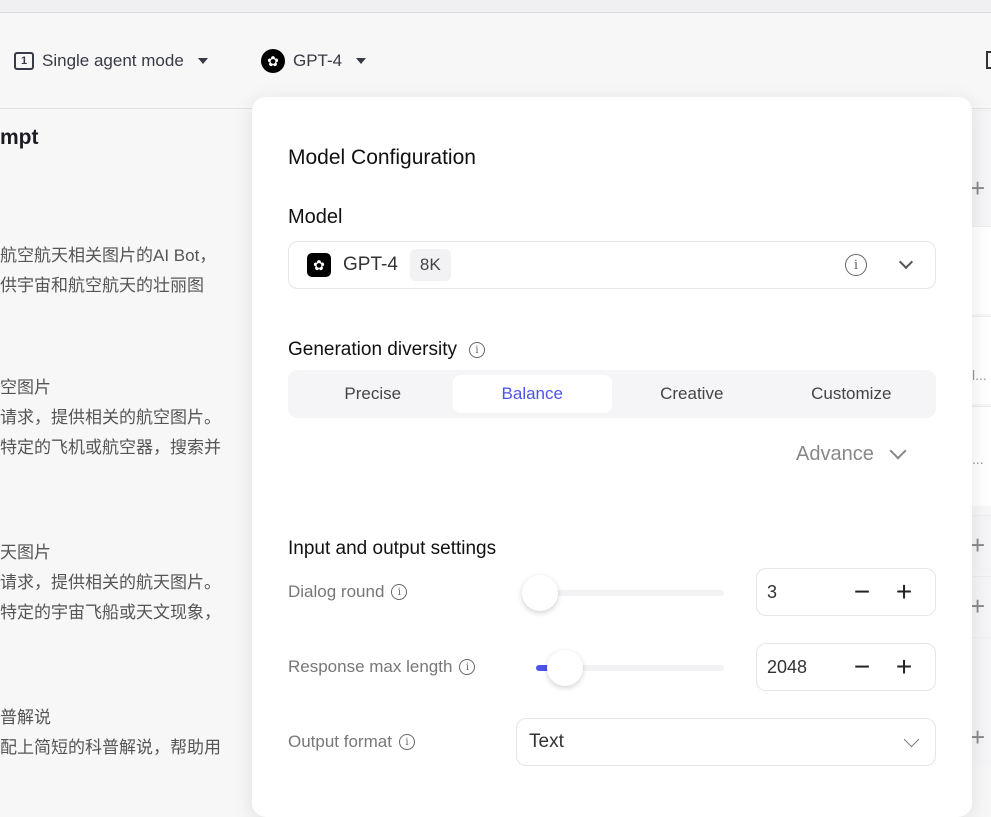 The height and width of the screenshot is (817, 991). I want to click on skill-title: 空图片, so click(25, 387).